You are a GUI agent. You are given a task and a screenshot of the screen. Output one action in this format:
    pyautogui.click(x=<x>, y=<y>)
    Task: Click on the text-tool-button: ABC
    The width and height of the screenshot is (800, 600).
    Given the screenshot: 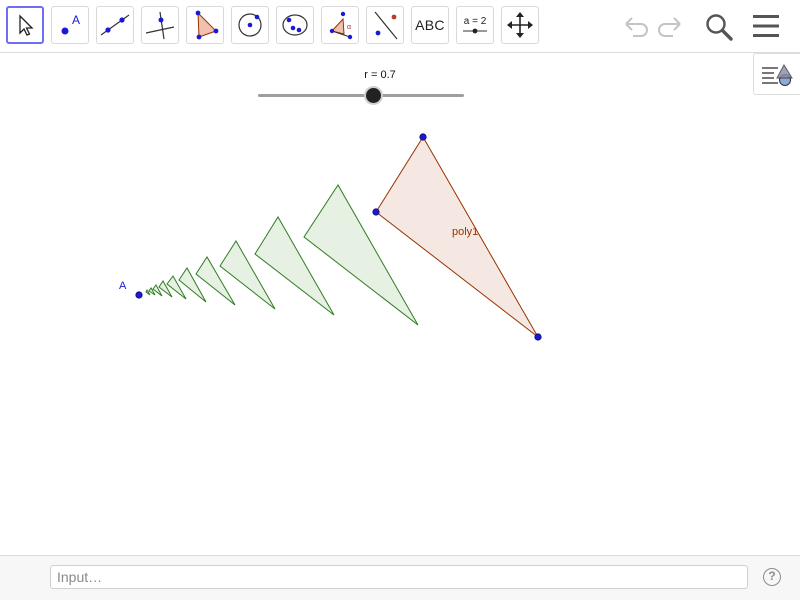 What is the action you would take?
    pyautogui.click(x=430, y=25)
    